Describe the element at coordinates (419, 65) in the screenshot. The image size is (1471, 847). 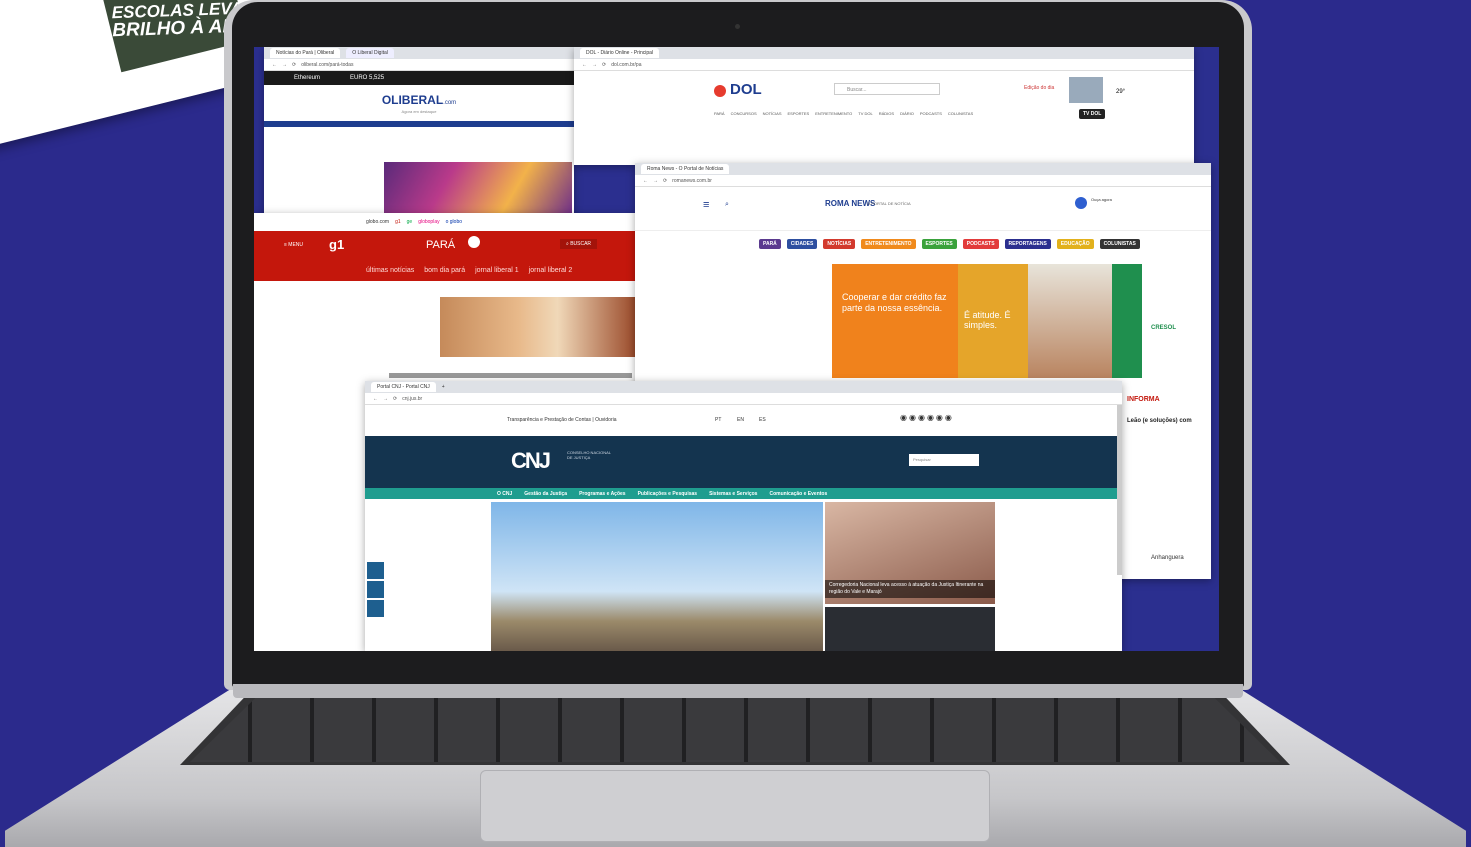
I see `address-bar: ← → ⟳ oliberal.com/pará-todas` at that location.